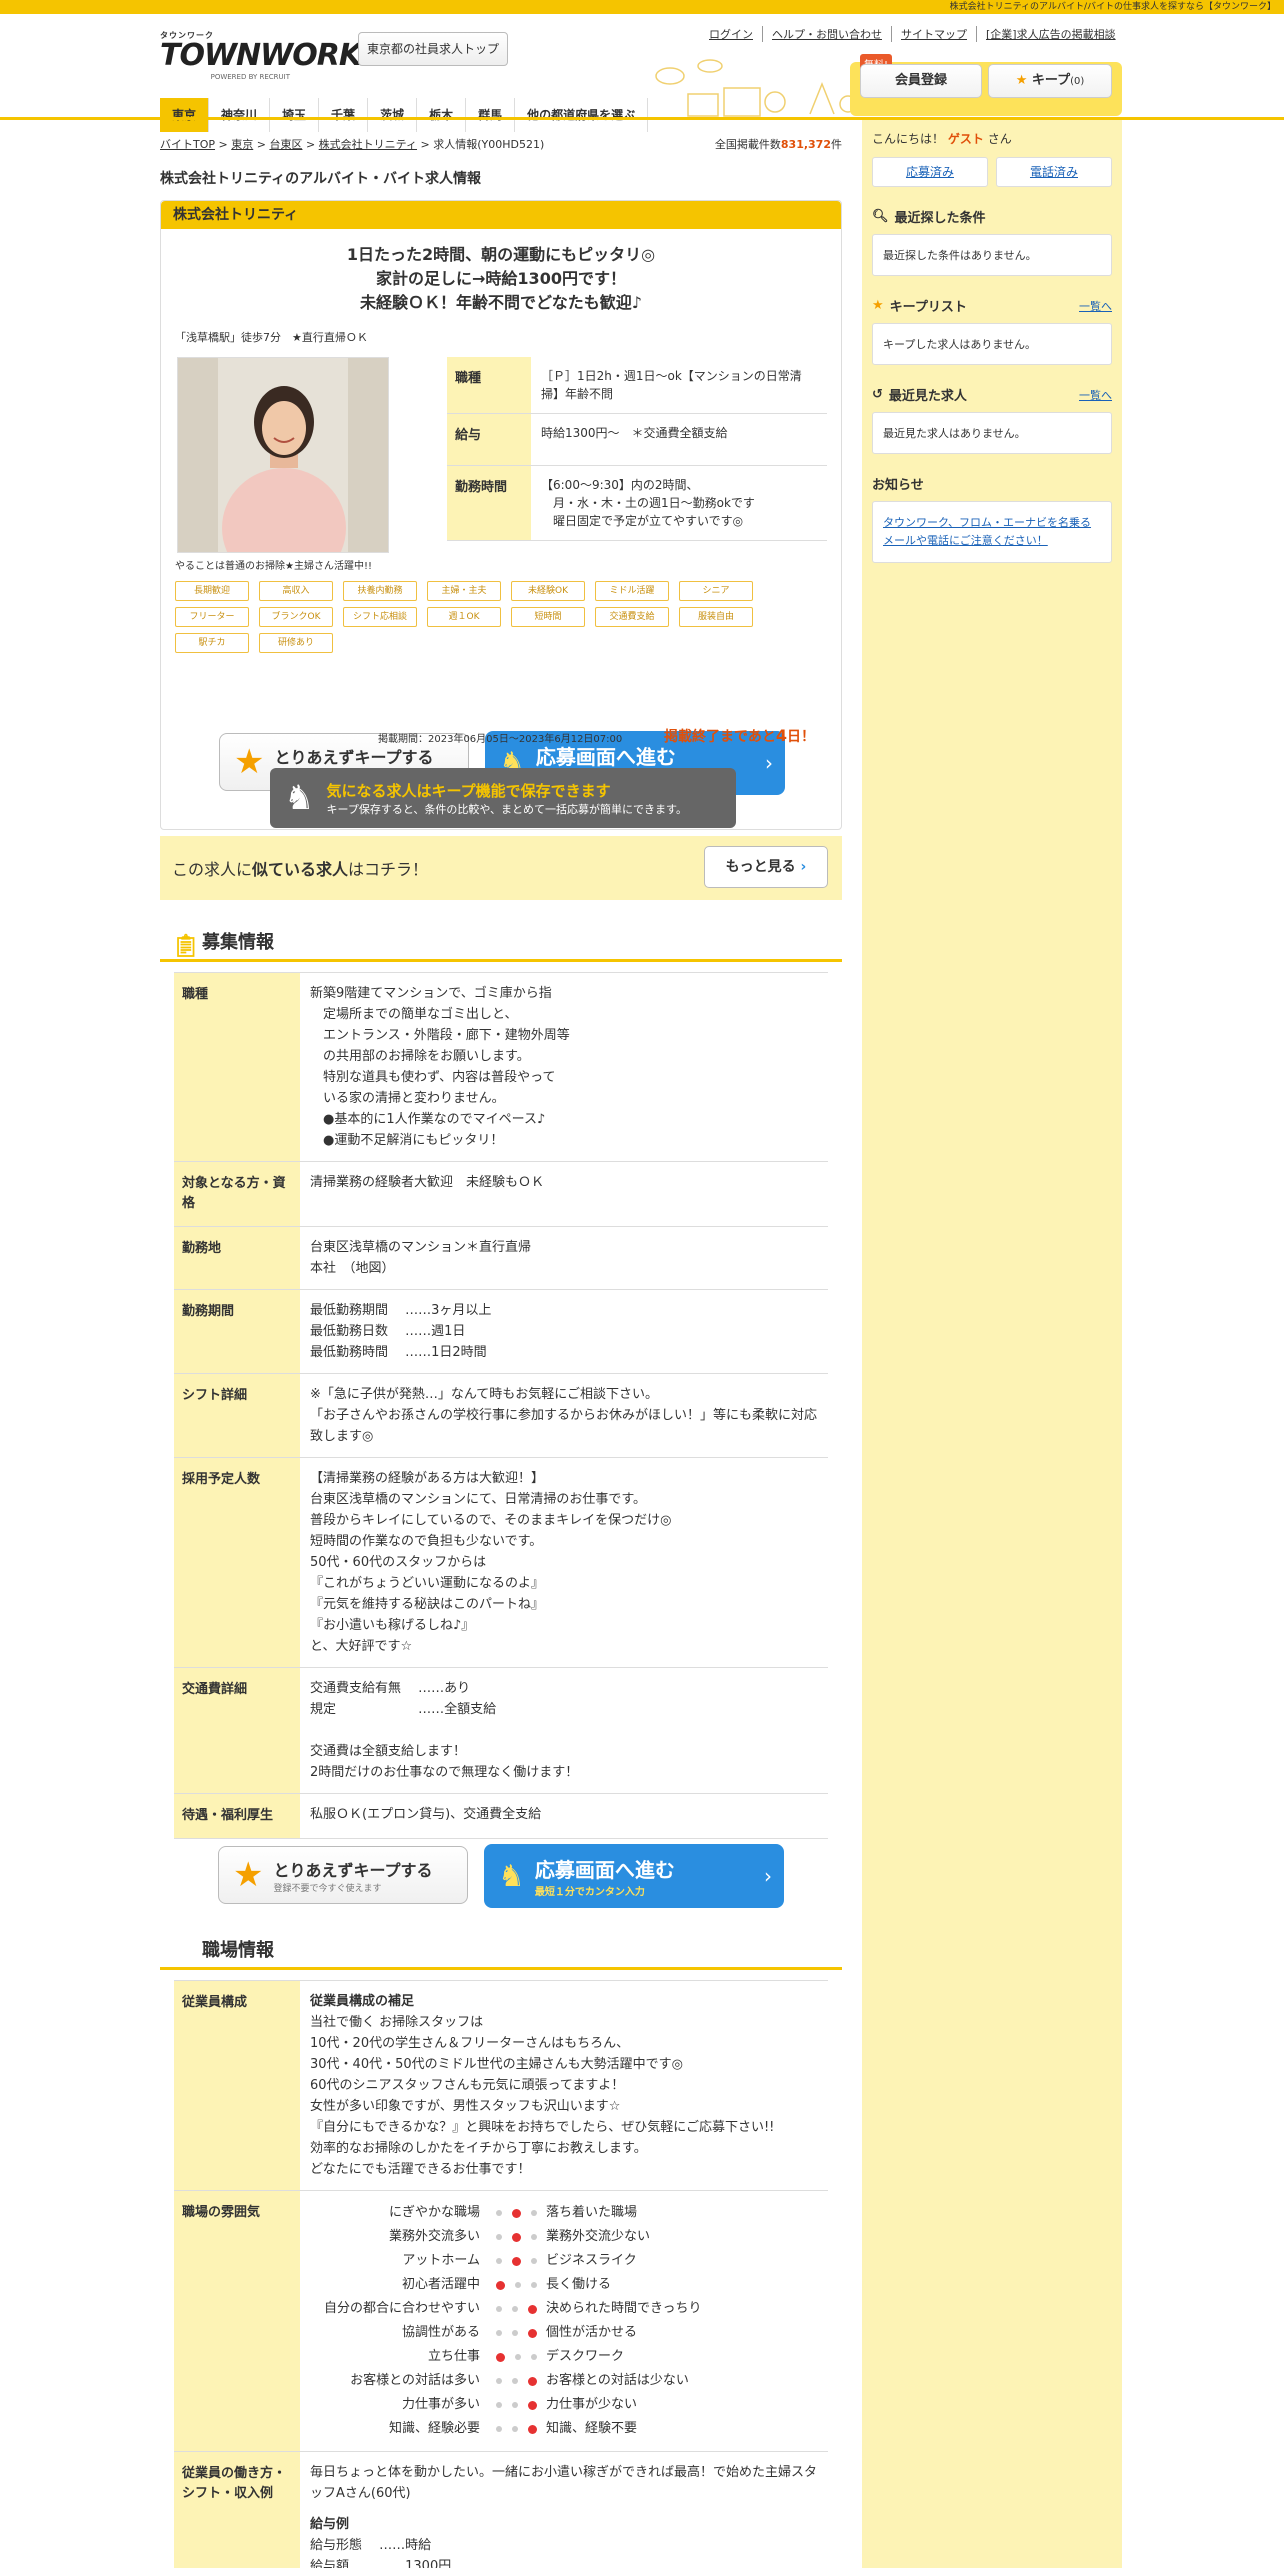 The height and width of the screenshot is (2568, 1284). Describe the element at coordinates (440, 2332) in the screenshot. I see `atmosphere-left-label: 協調性がある` at that location.